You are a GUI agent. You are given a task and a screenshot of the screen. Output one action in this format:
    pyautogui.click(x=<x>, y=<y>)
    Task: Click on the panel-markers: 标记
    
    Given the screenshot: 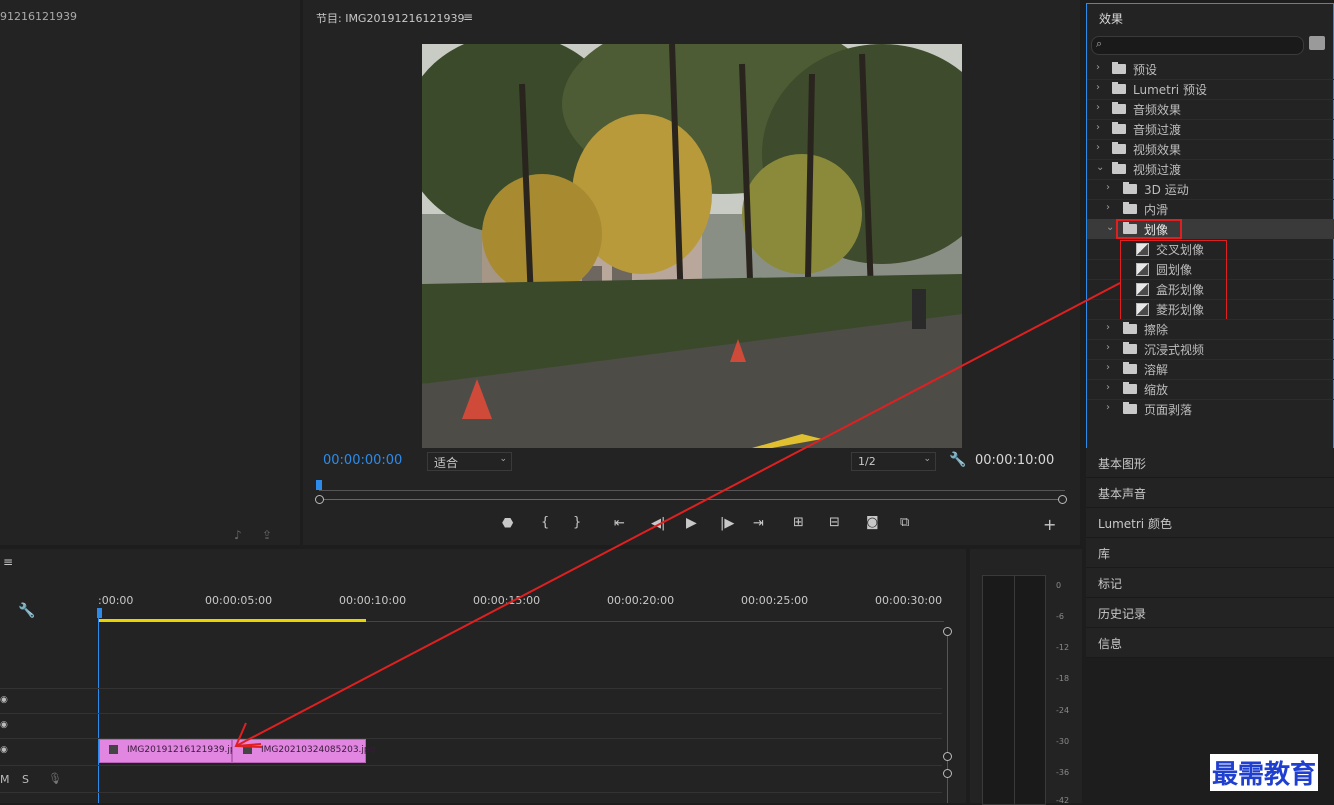 What is the action you would take?
    pyautogui.click(x=1210, y=583)
    